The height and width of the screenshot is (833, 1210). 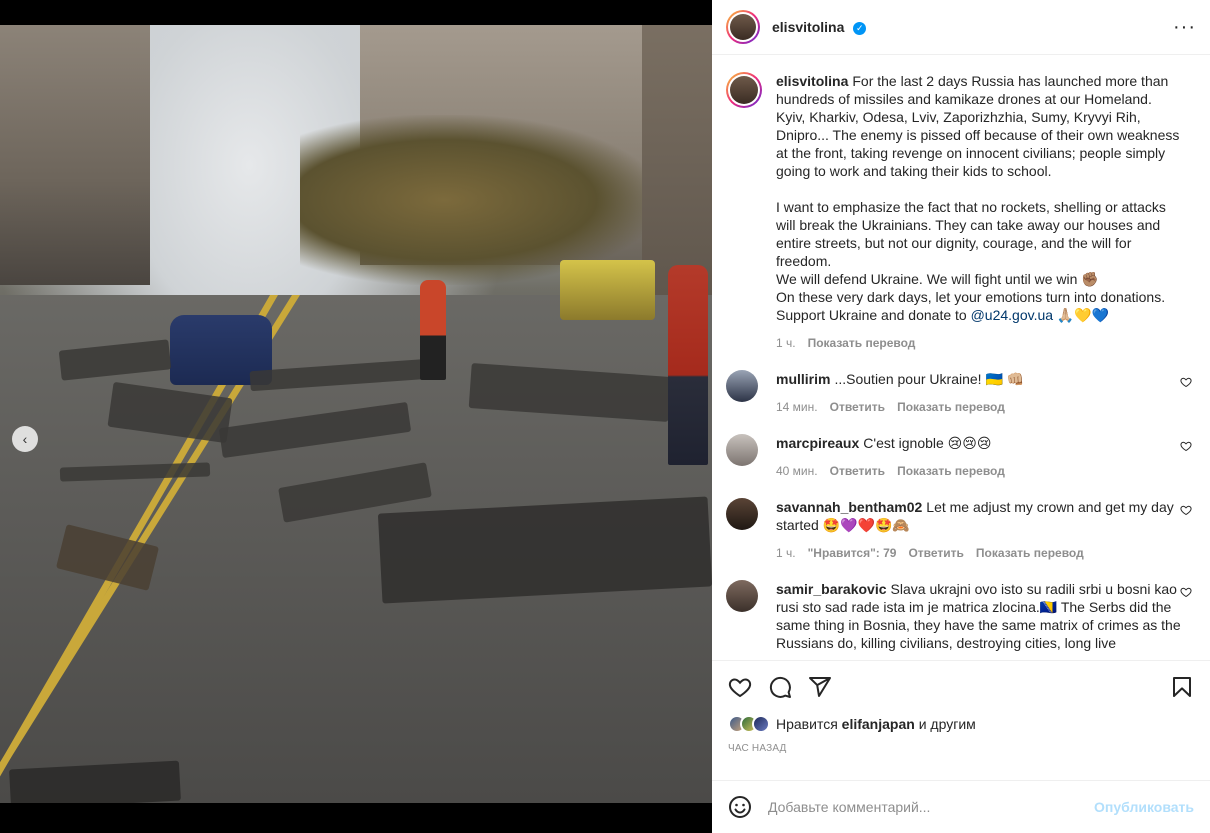 What do you see at coordinates (1184, 27) in the screenshot?
I see `more-horizontal-icon: ···` at bounding box center [1184, 27].